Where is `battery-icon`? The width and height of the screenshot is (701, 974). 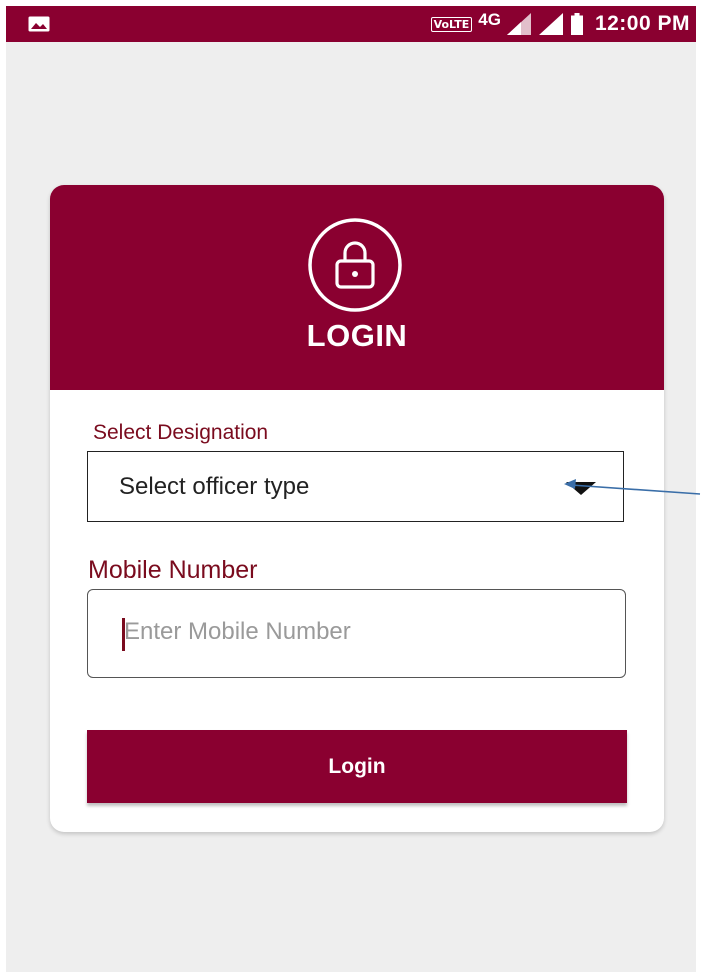
battery-icon is located at coordinates (576, 24).